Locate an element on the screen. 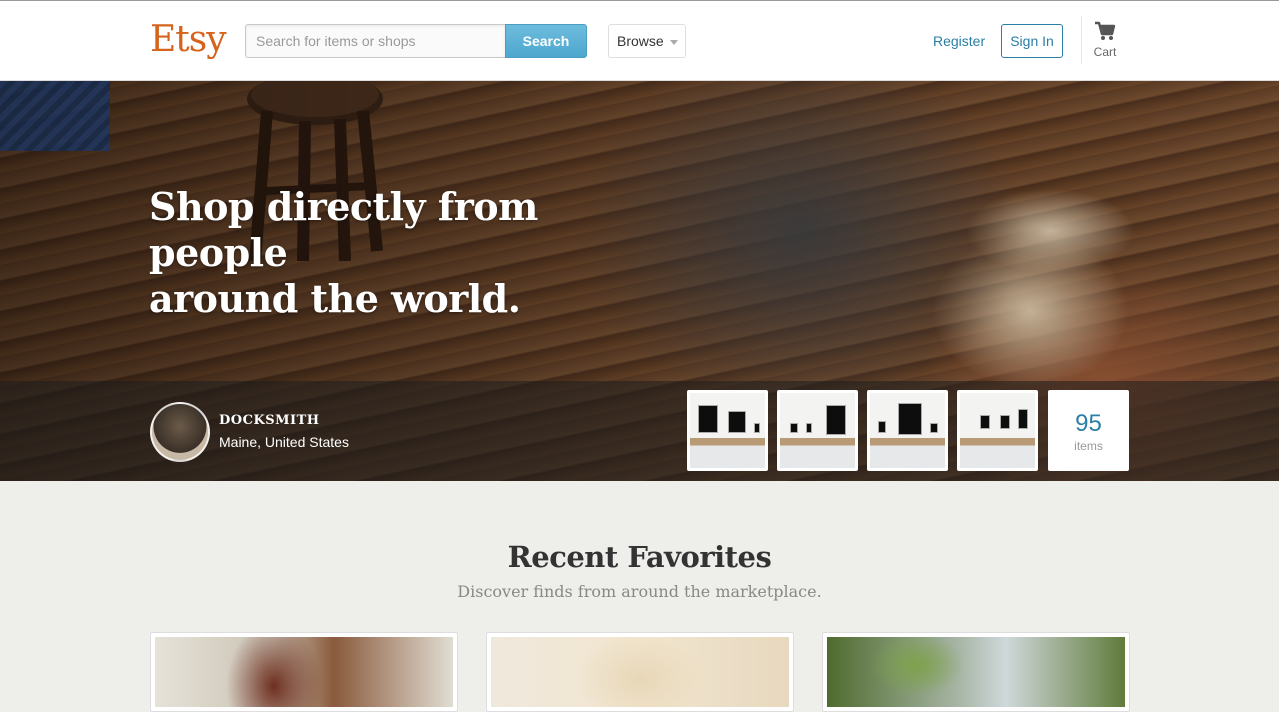 The width and height of the screenshot is (1279, 712). hero-title-line-2: around the world. is located at coordinates (335, 298).